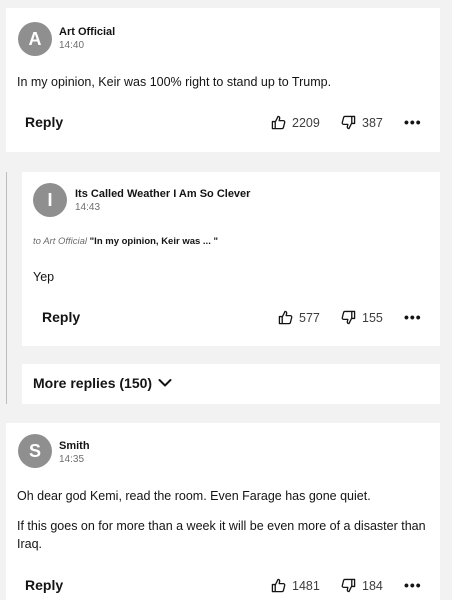  What do you see at coordinates (72, 459) in the screenshot?
I see `comment-timestamp: 14:35` at bounding box center [72, 459].